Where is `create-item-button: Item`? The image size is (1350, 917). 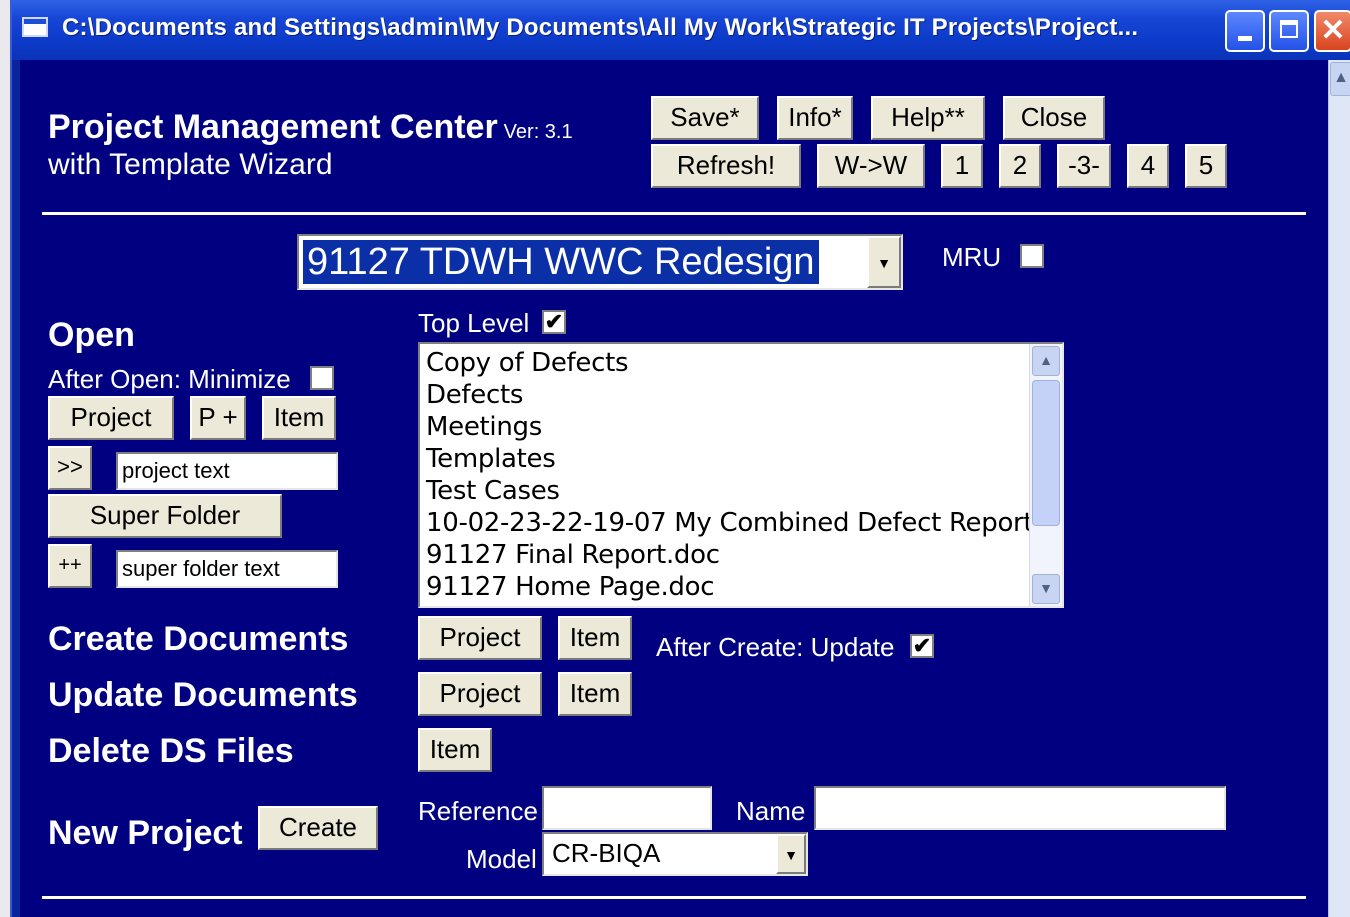 create-item-button: Item is located at coordinates (595, 638).